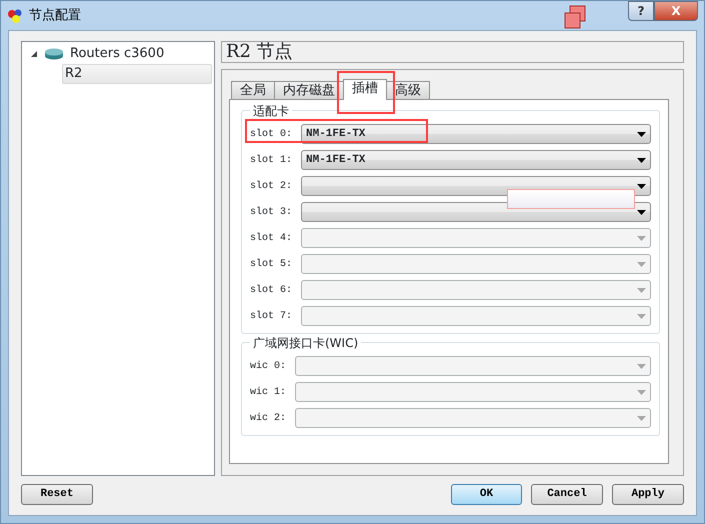  Describe the element at coordinates (57, 494) in the screenshot. I see `dialog-button: Reset` at that location.